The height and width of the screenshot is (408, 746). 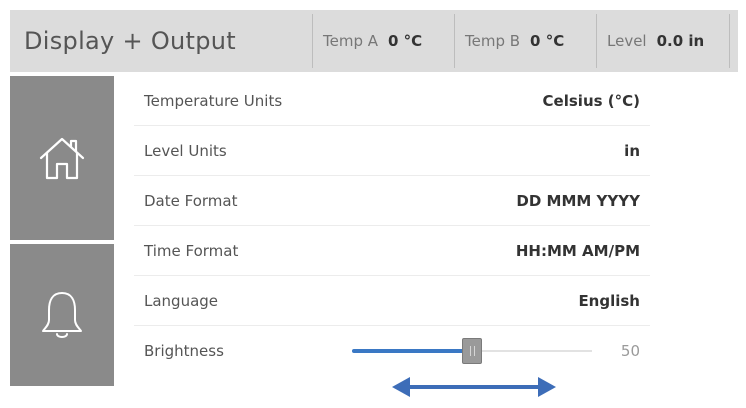 What do you see at coordinates (632, 151) in the screenshot?
I see `setting-value: in` at bounding box center [632, 151].